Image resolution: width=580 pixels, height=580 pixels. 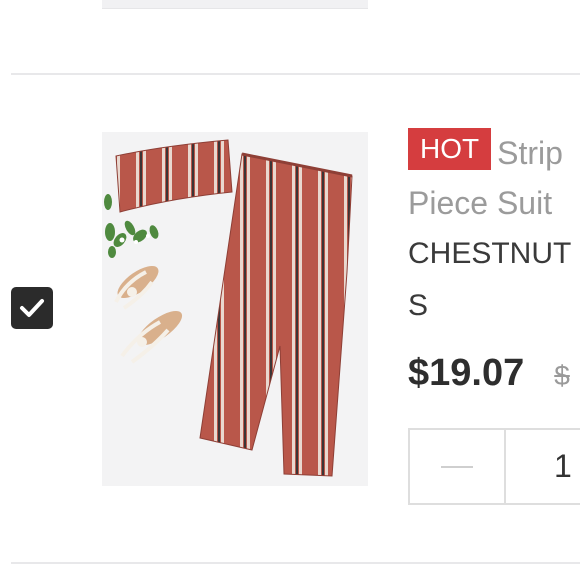 I want to click on quantity-stepper: 1, so click(x=494, y=466).